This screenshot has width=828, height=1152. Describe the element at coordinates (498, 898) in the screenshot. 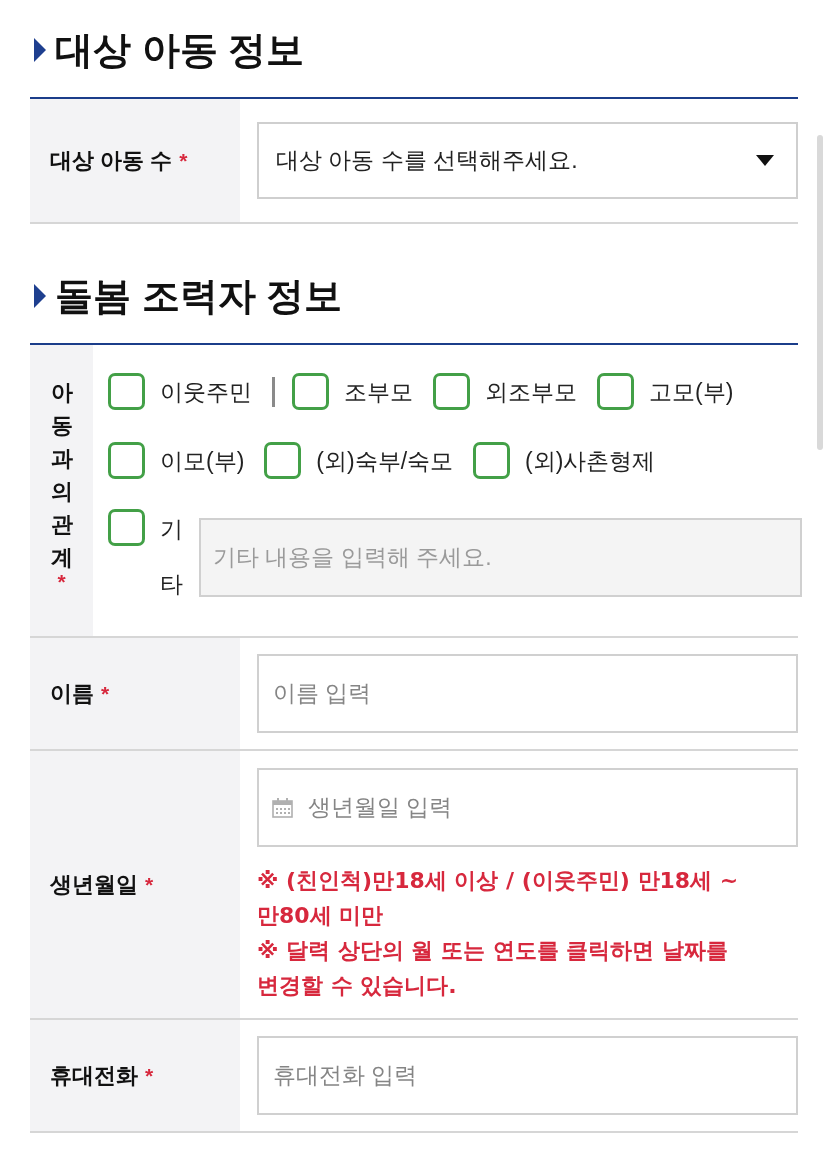

I see `notice-text: ※ (친인척)만18세 이상 / (이웃주민) 만18세 ~ 만80세 미만` at that location.